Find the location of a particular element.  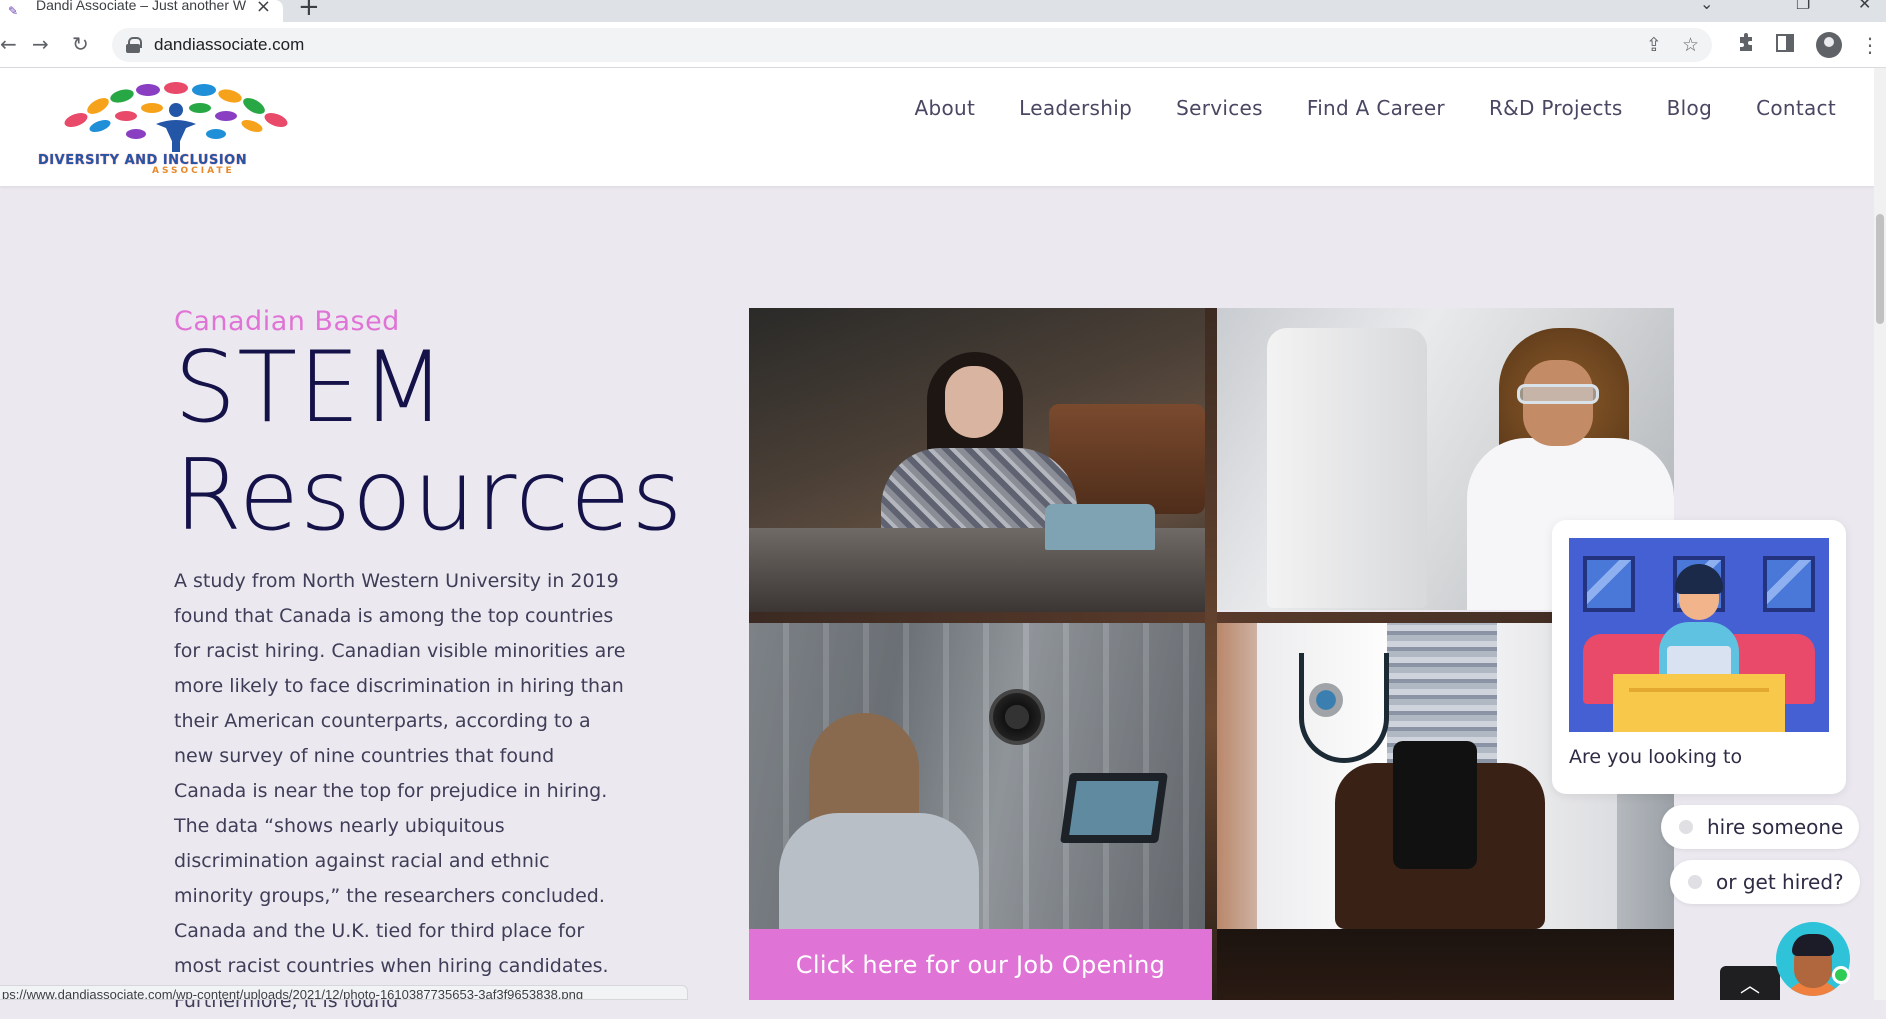

chat-widget-card: Are you looking to is located at coordinates (1699, 657).